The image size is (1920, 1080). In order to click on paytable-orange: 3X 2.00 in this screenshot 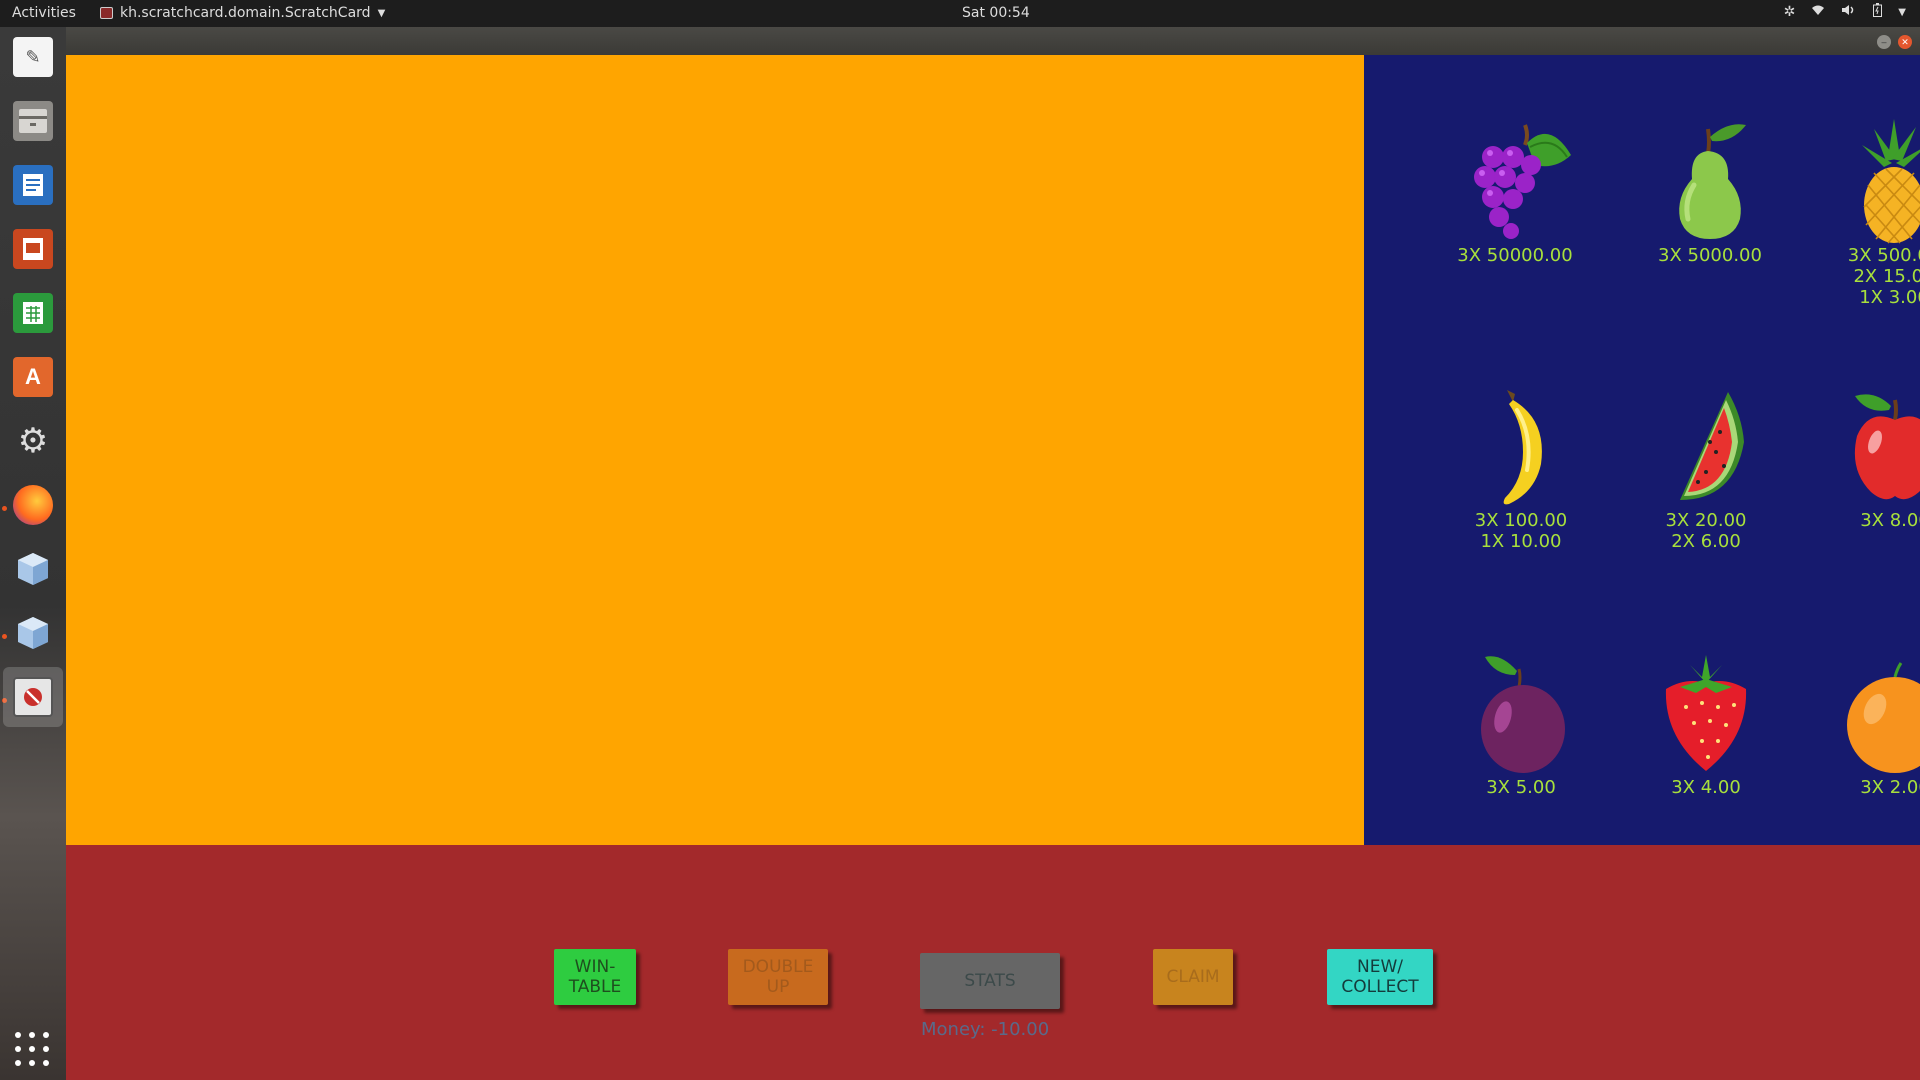, I will do `click(1862, 722)`.